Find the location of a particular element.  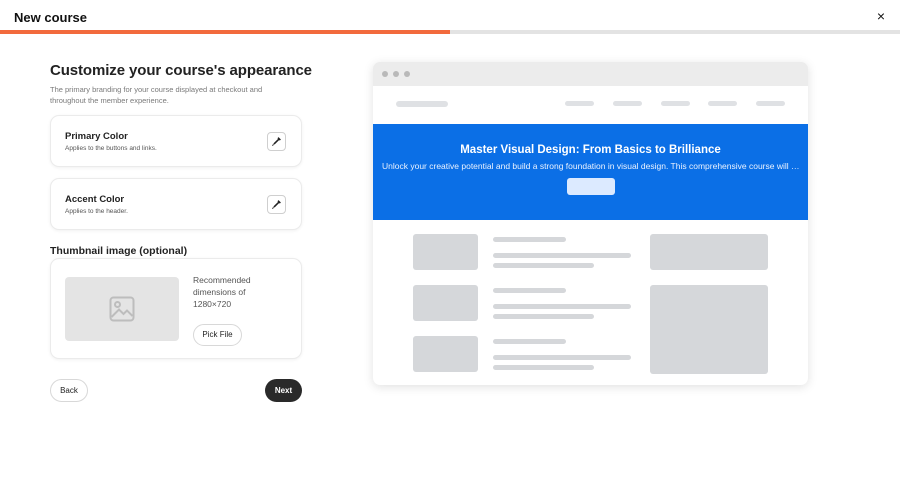

preview-hero is located at coordinates (590, 172).